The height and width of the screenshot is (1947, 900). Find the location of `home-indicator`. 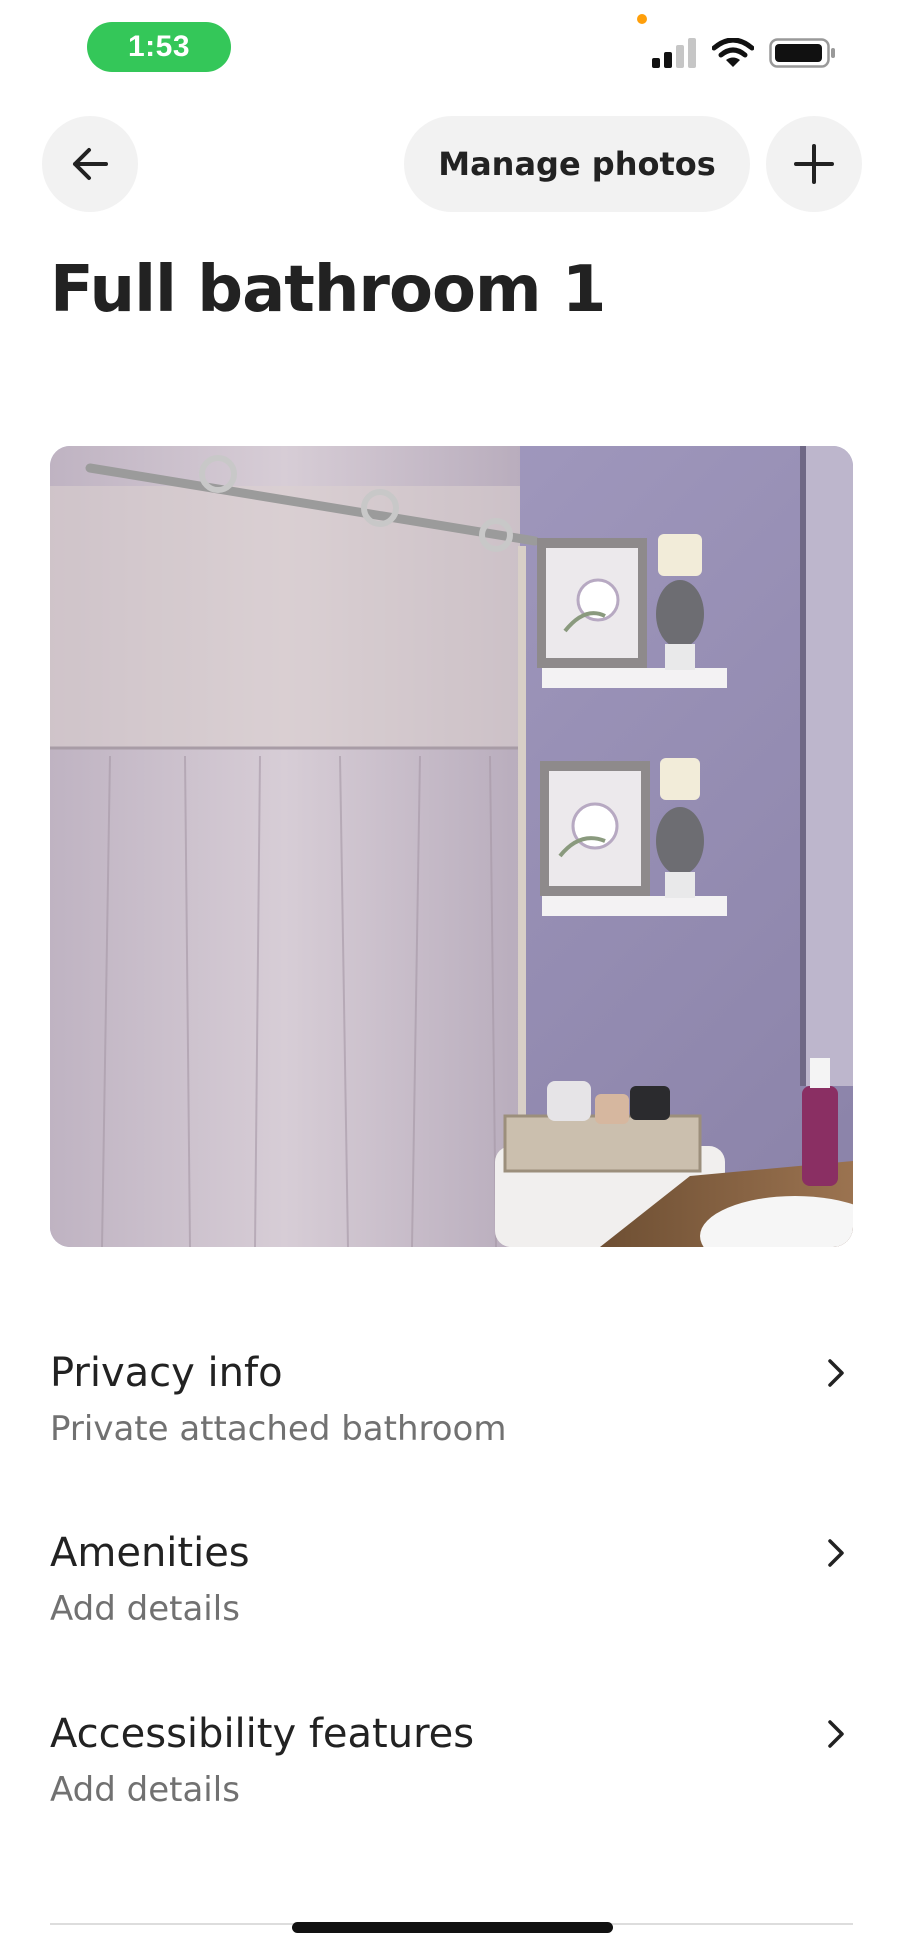

home-indicator is located at coordinates (452, 1927).